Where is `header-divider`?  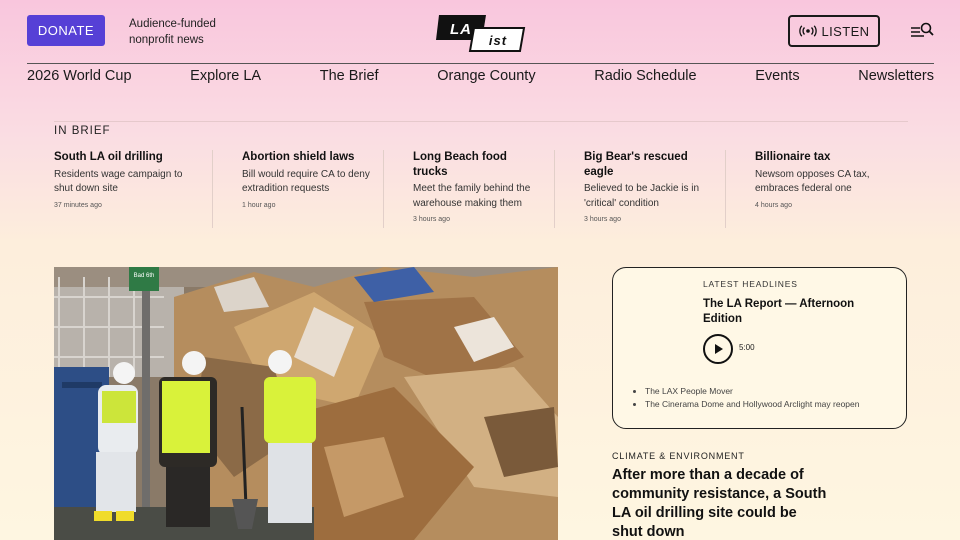
header-divider is located at coordinates (480, 63).